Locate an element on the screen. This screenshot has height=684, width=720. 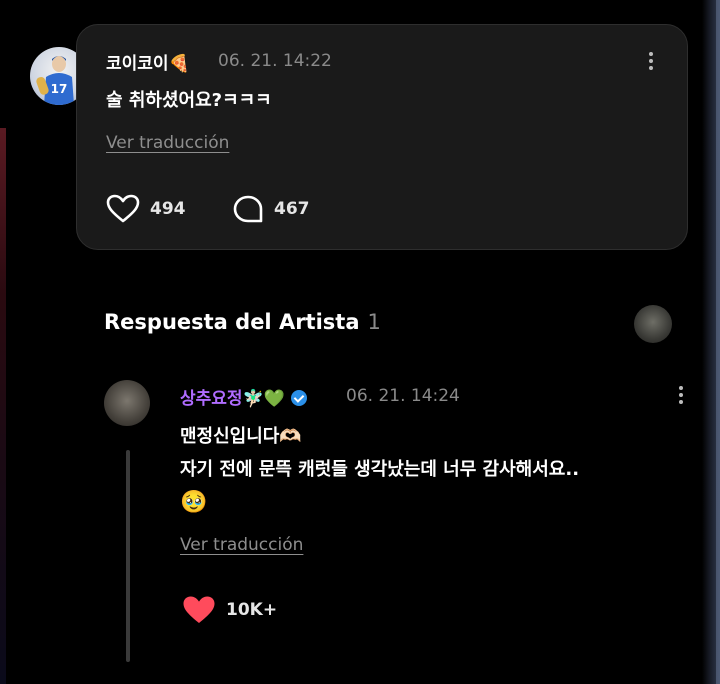
reply-line-3: 🥹 is located at coordinates (194, 502).